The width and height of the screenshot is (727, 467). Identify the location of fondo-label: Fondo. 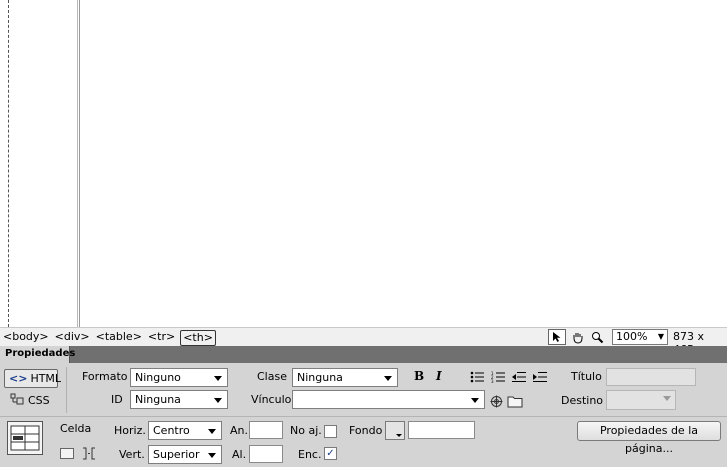
(366, 430).